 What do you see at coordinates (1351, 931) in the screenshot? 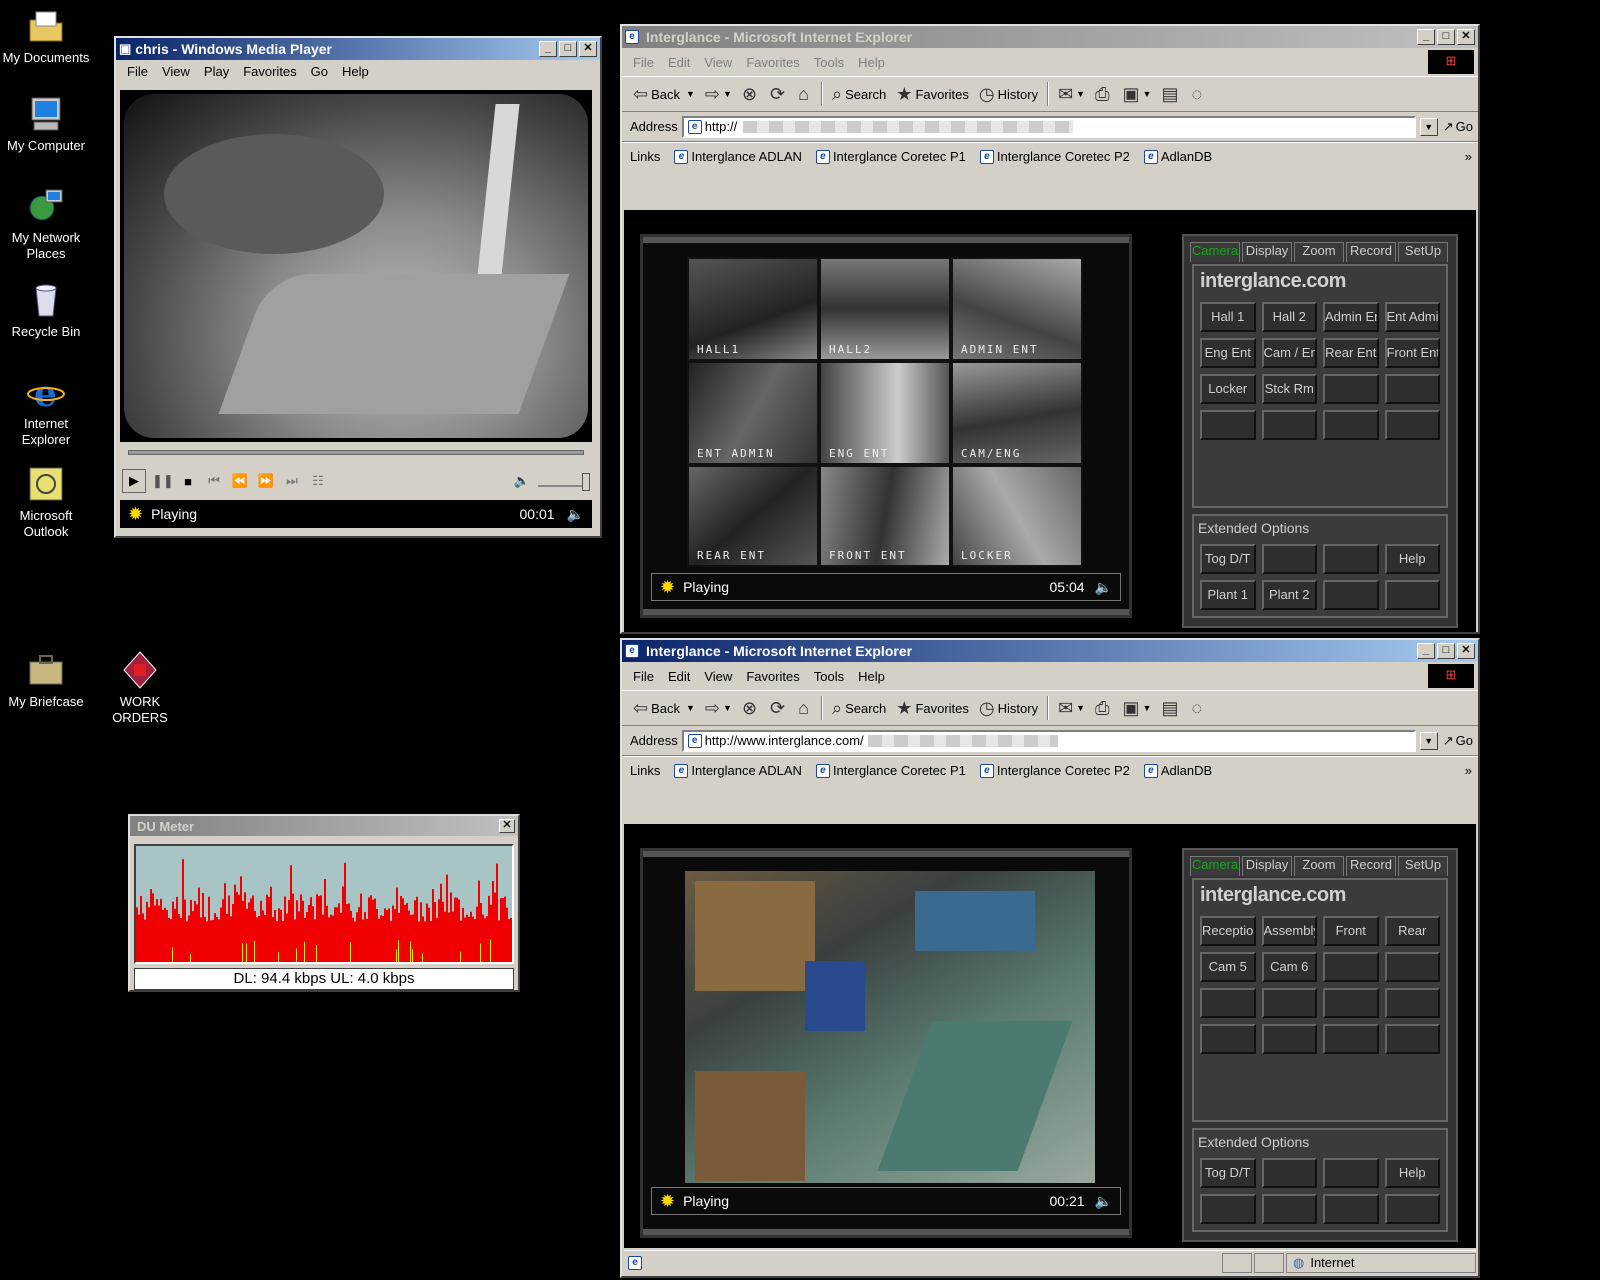
I see `cam-button: Front` at bounding box center [1351, 931].